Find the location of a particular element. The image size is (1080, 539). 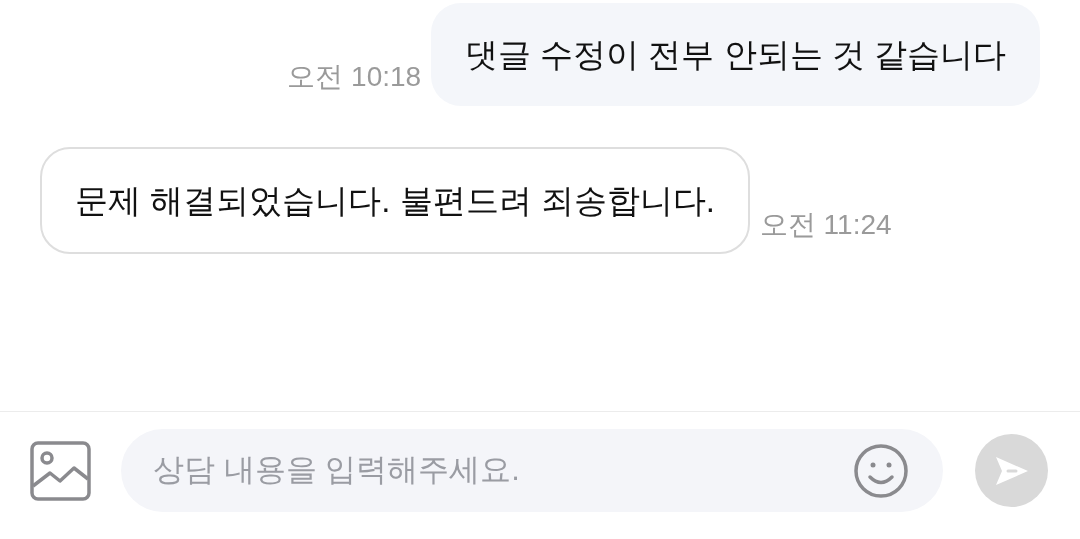

message-time: 오전 10:18 is located at coordinates (354, 77).